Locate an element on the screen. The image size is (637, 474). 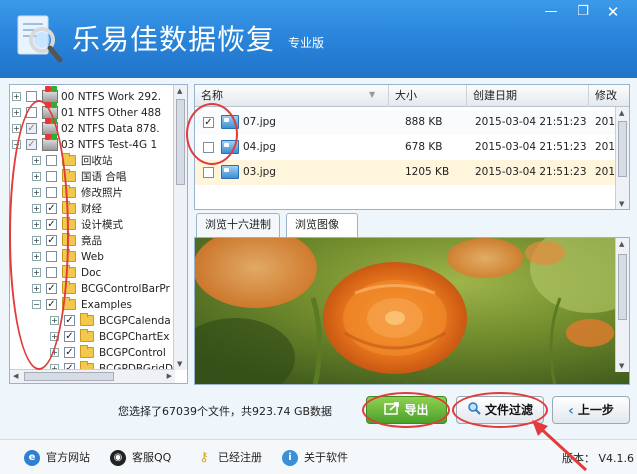
file-row: 04.jpg 678 KB 2015-03-04 21:51:23 2015 is located at coordinates (408, 147).